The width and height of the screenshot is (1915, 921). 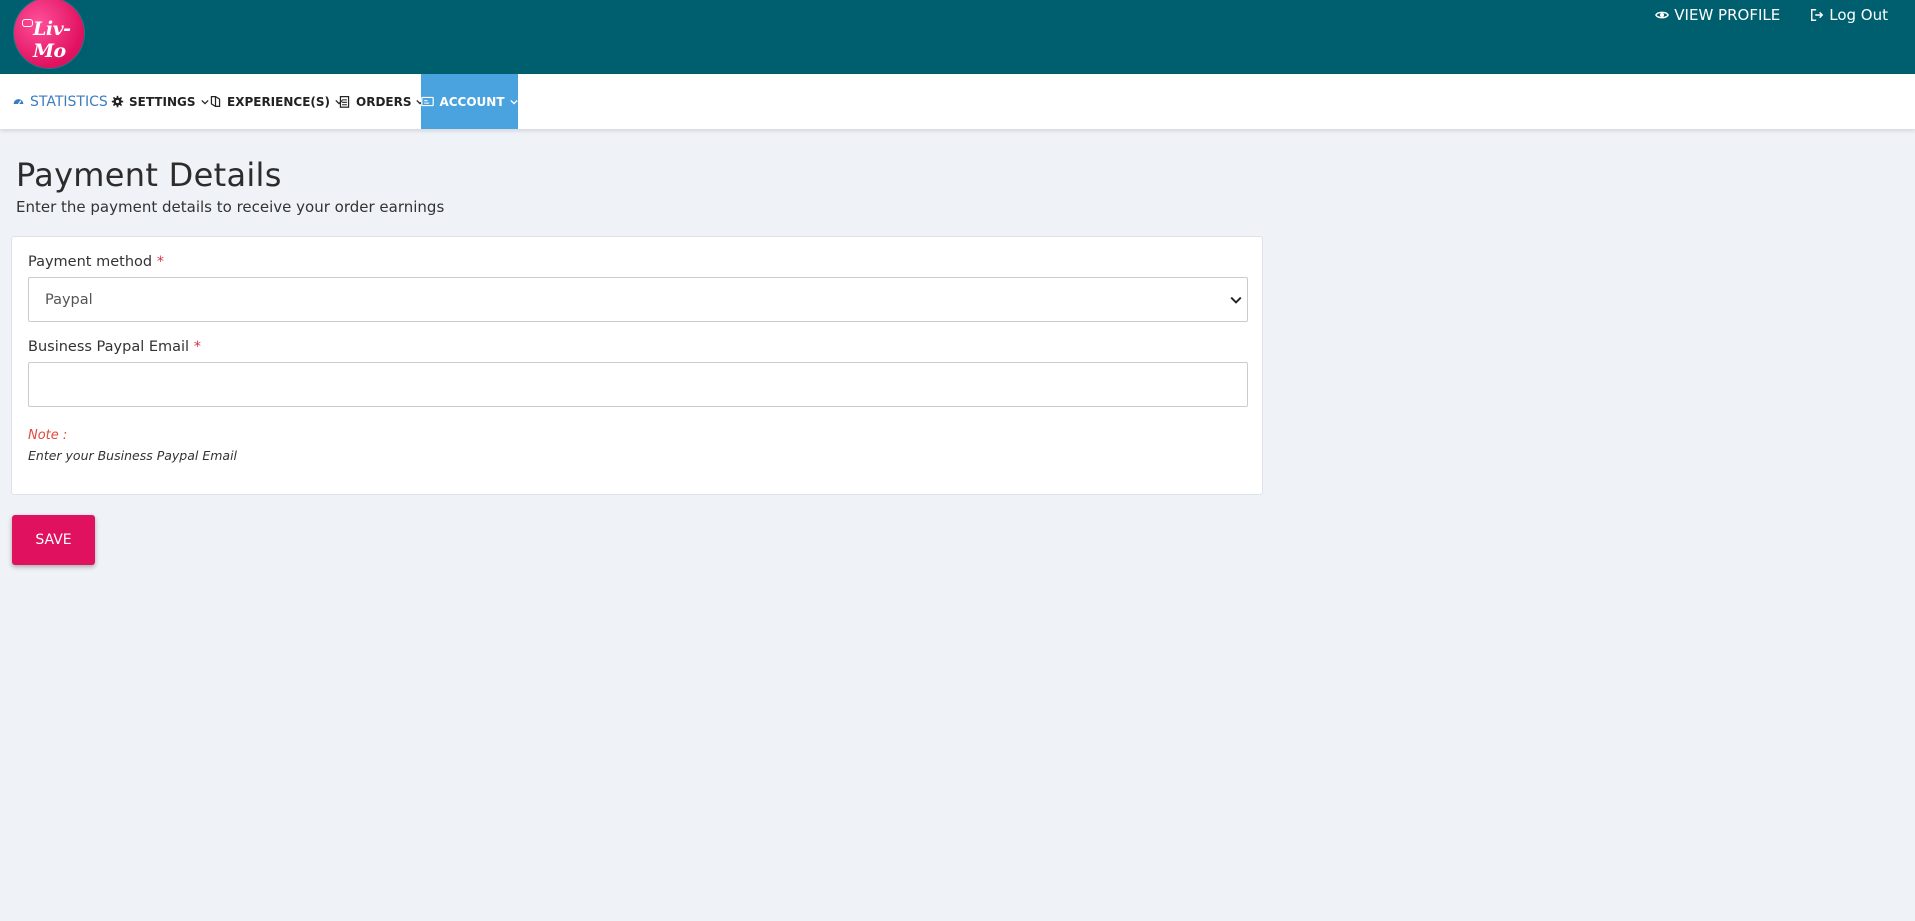 What do you see at coordinates (109, 347) in the screenshot?
I see `business-email-label-text: Business Paypal Email` at bounding box center [109, 347].